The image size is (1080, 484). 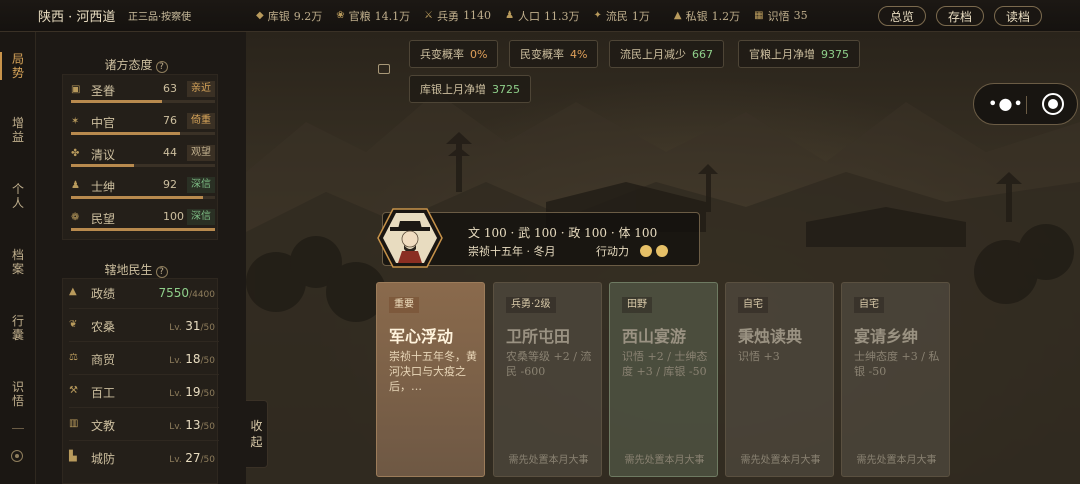 What do you see at coordinates (73, 291) in the screenshot?
I see `achievement-icon: ▲` at bounding box center [73, 291].